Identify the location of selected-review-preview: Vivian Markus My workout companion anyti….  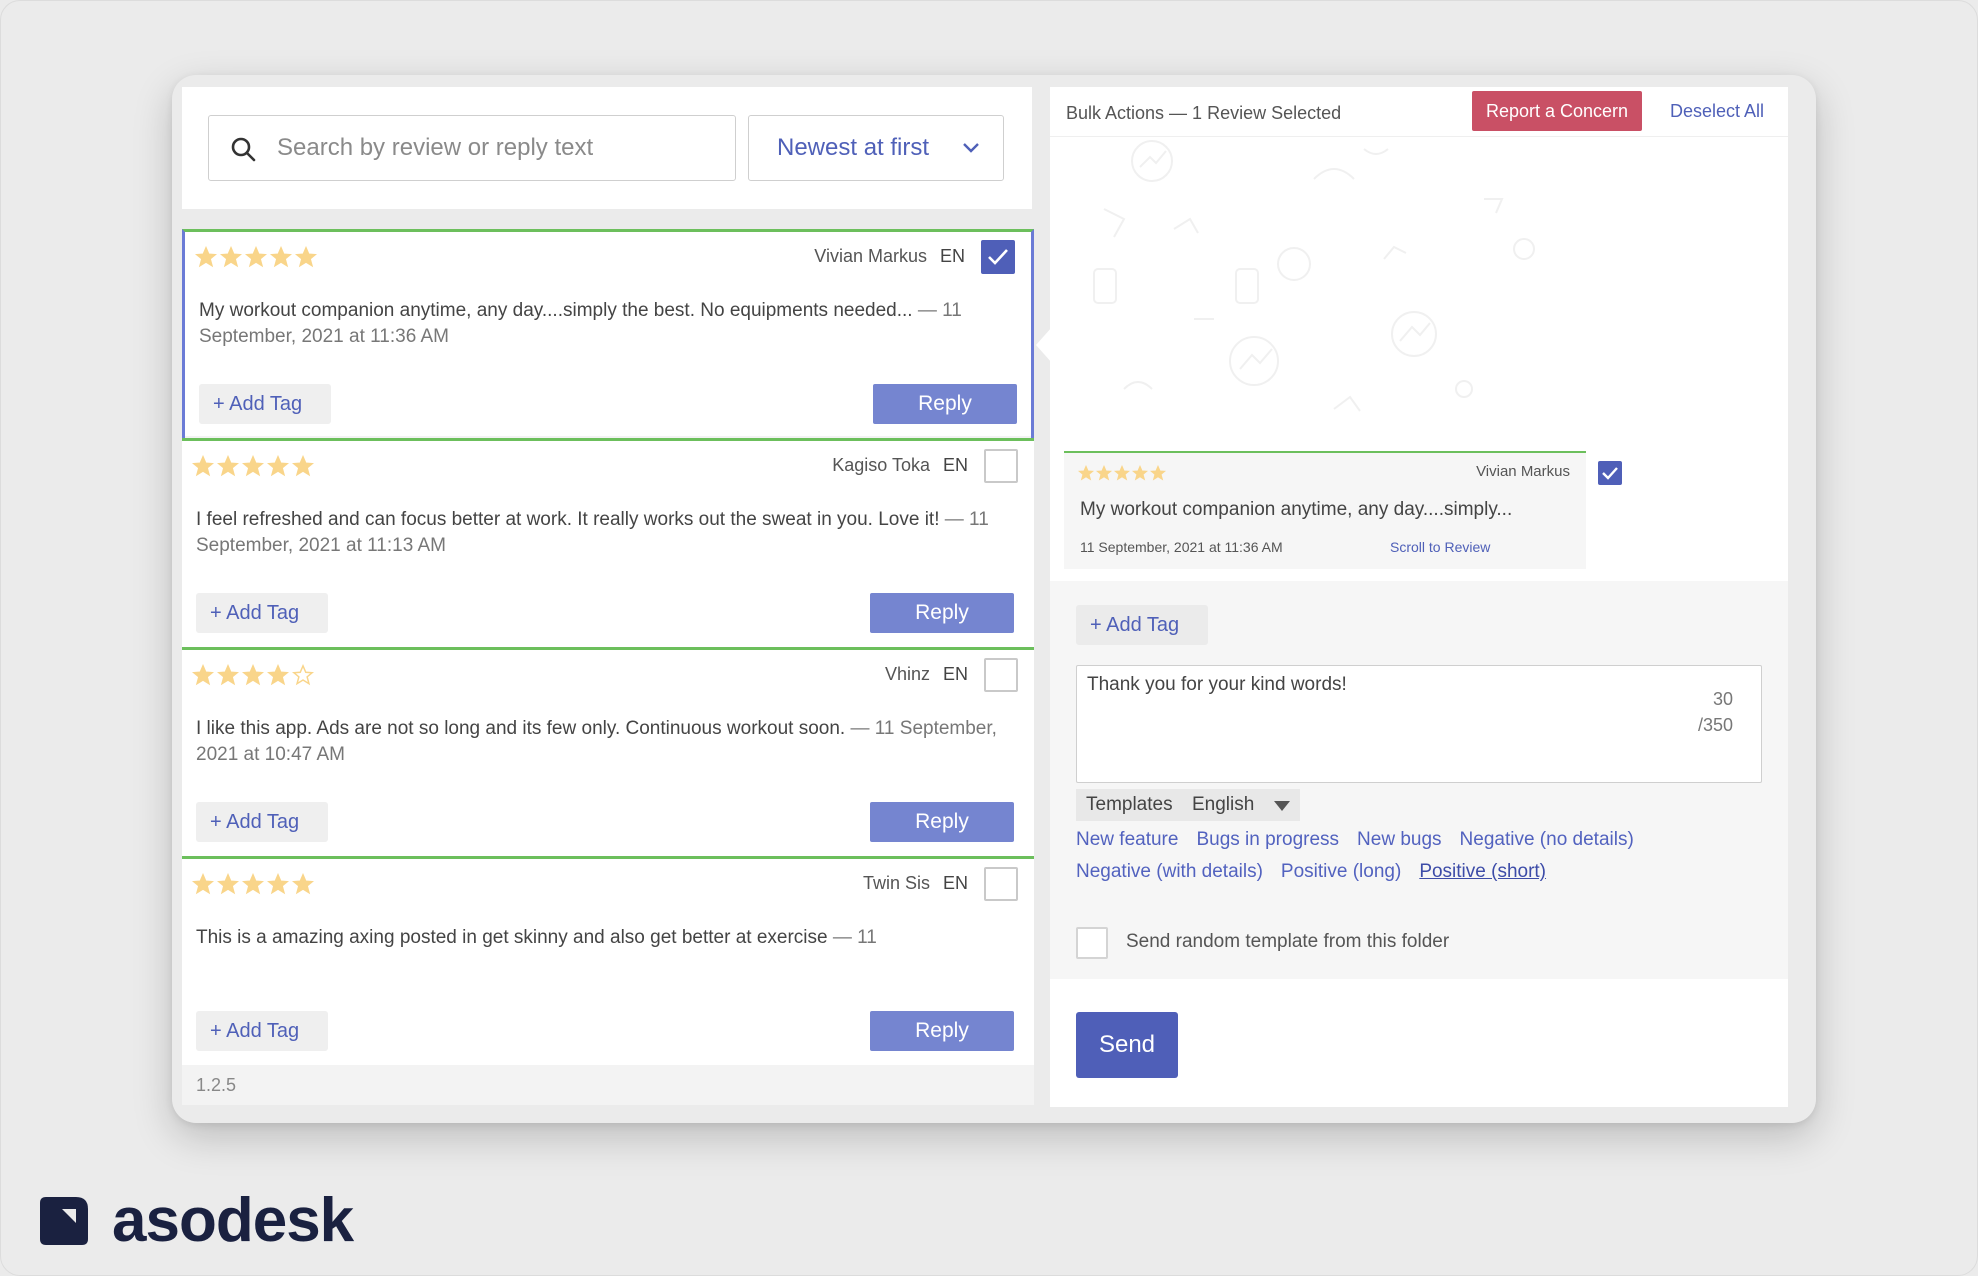
(1325, 510).